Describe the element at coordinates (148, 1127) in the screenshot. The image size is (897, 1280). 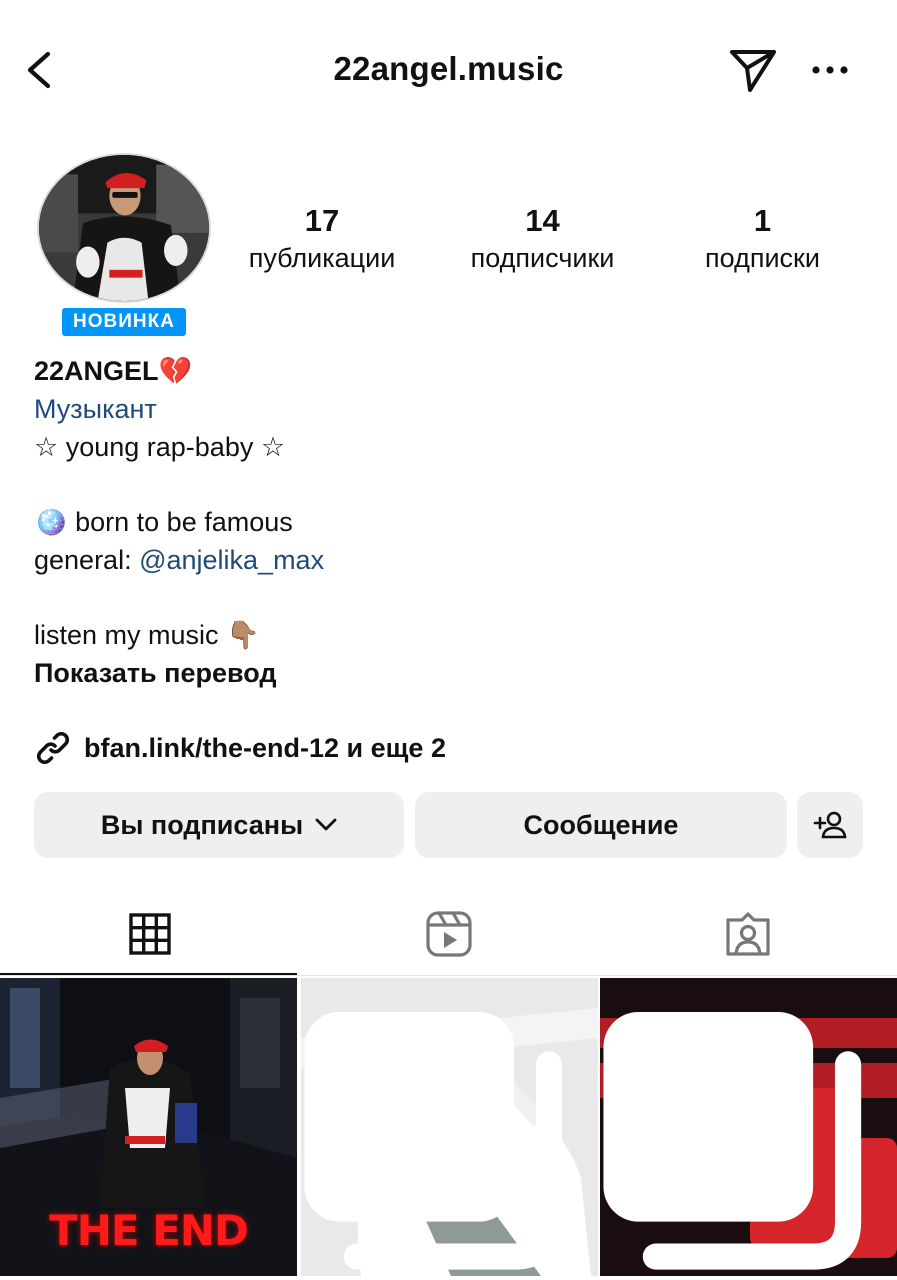
I see `post-thumbnail: THE END` at that location.